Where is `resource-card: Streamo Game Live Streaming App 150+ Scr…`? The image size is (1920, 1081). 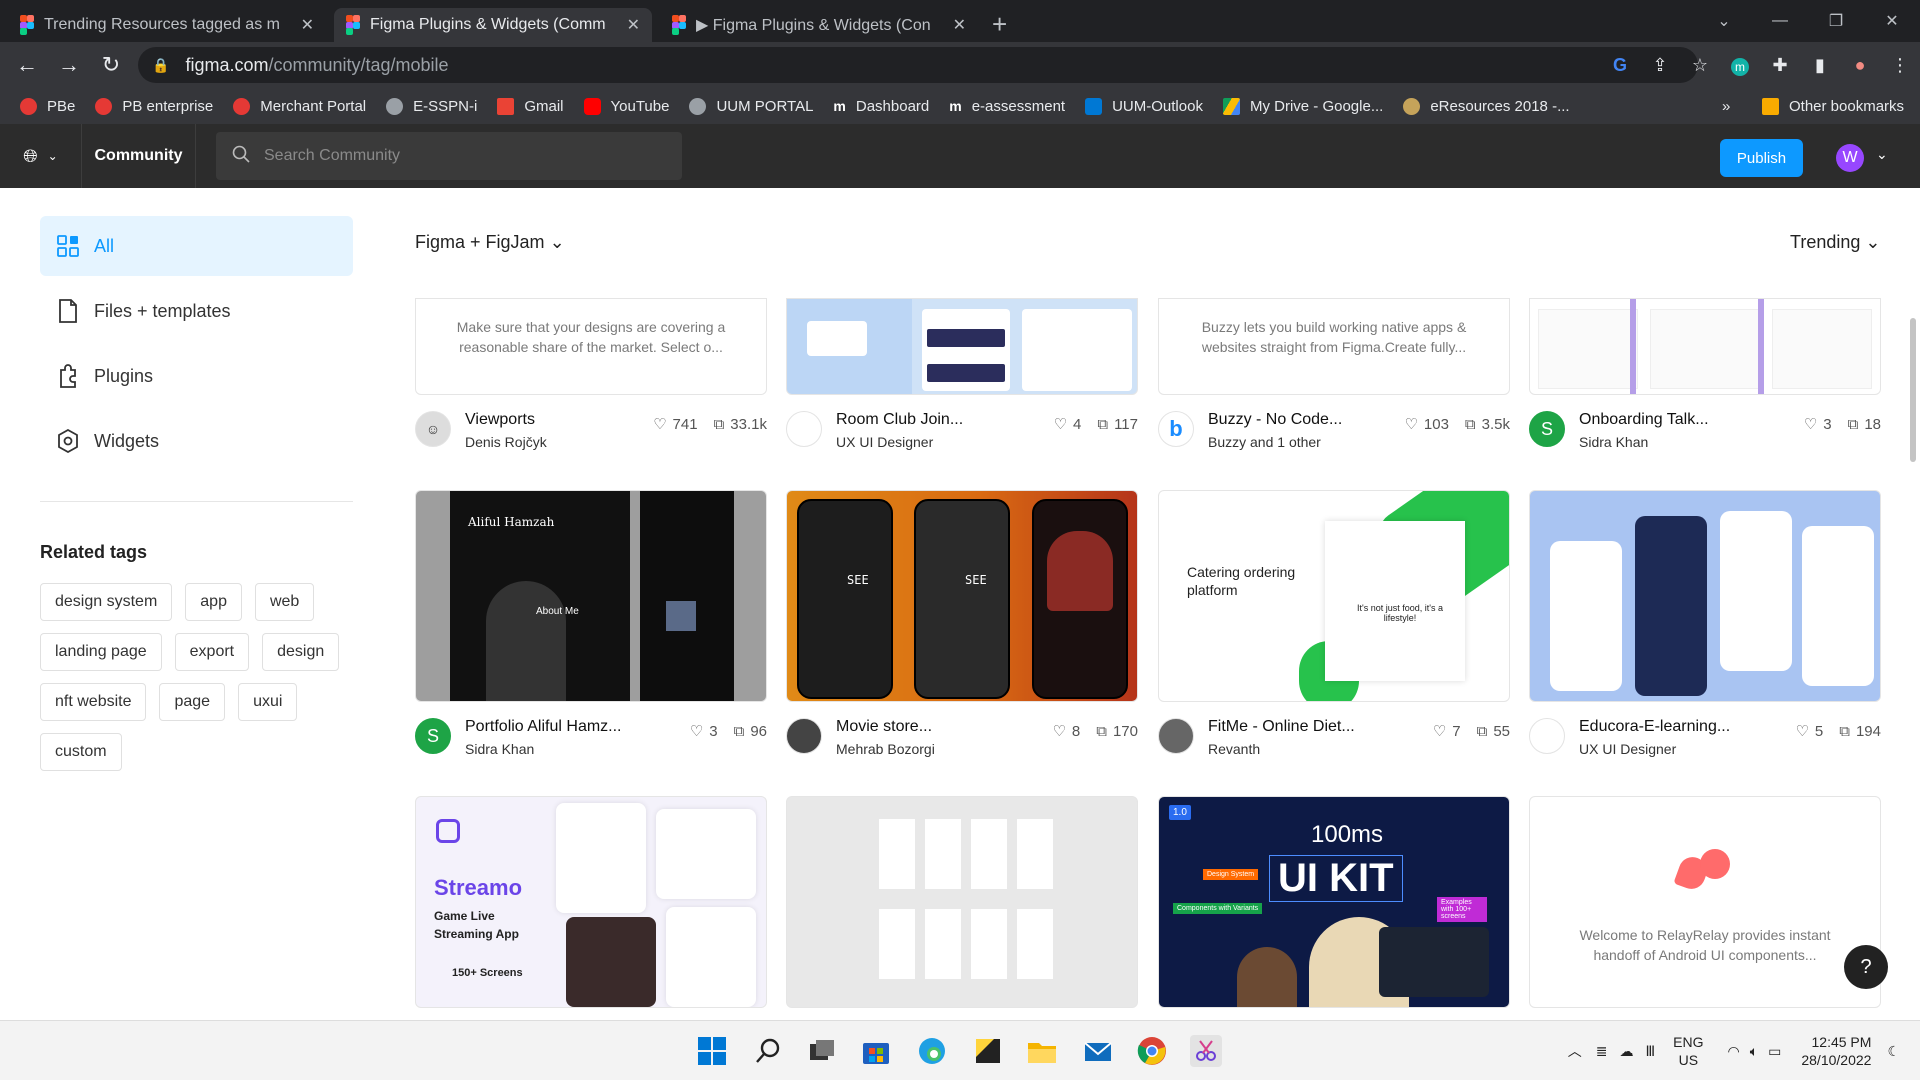 resource-card: Streamo Game Live Streaming App 150+ Scr… is located at coordinates (591, 902).